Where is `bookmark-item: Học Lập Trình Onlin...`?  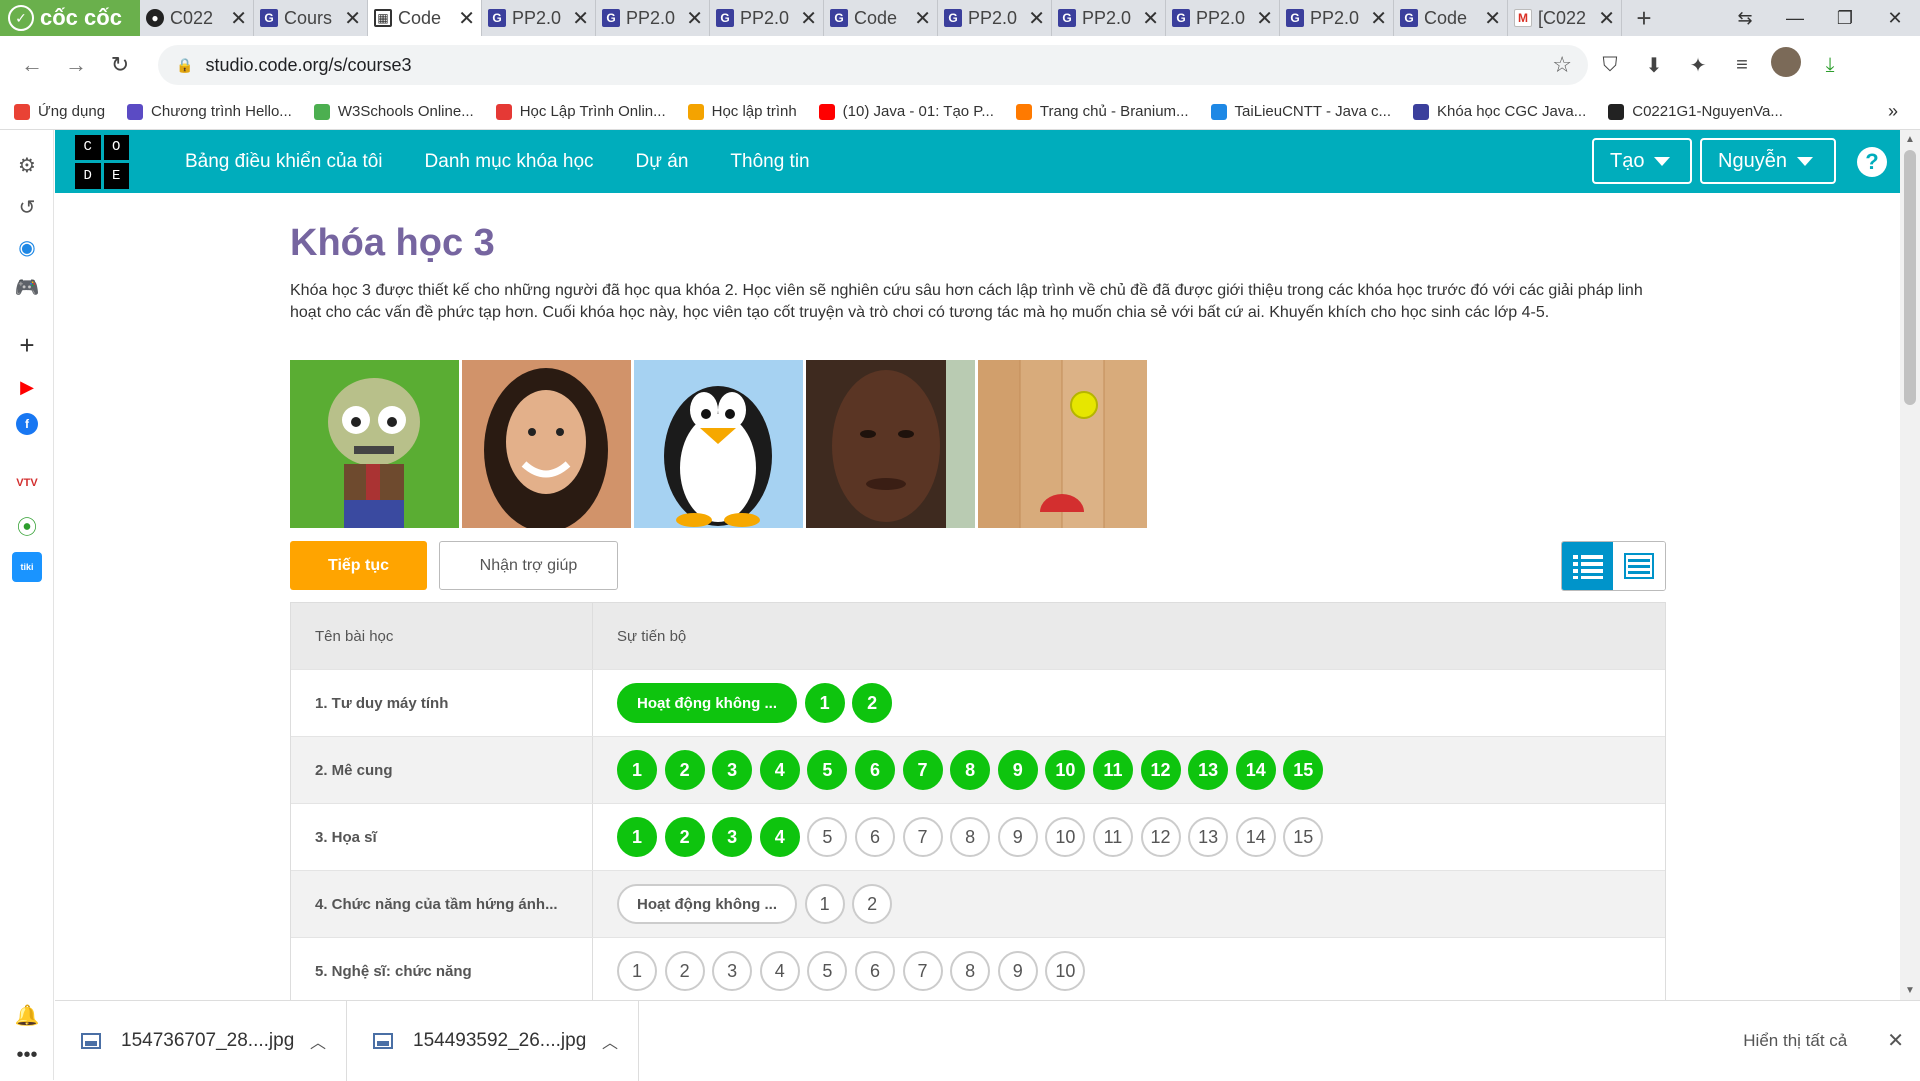 bookmark-item: Học Lập Trình Onlin... is located at coordinates (580, 111).